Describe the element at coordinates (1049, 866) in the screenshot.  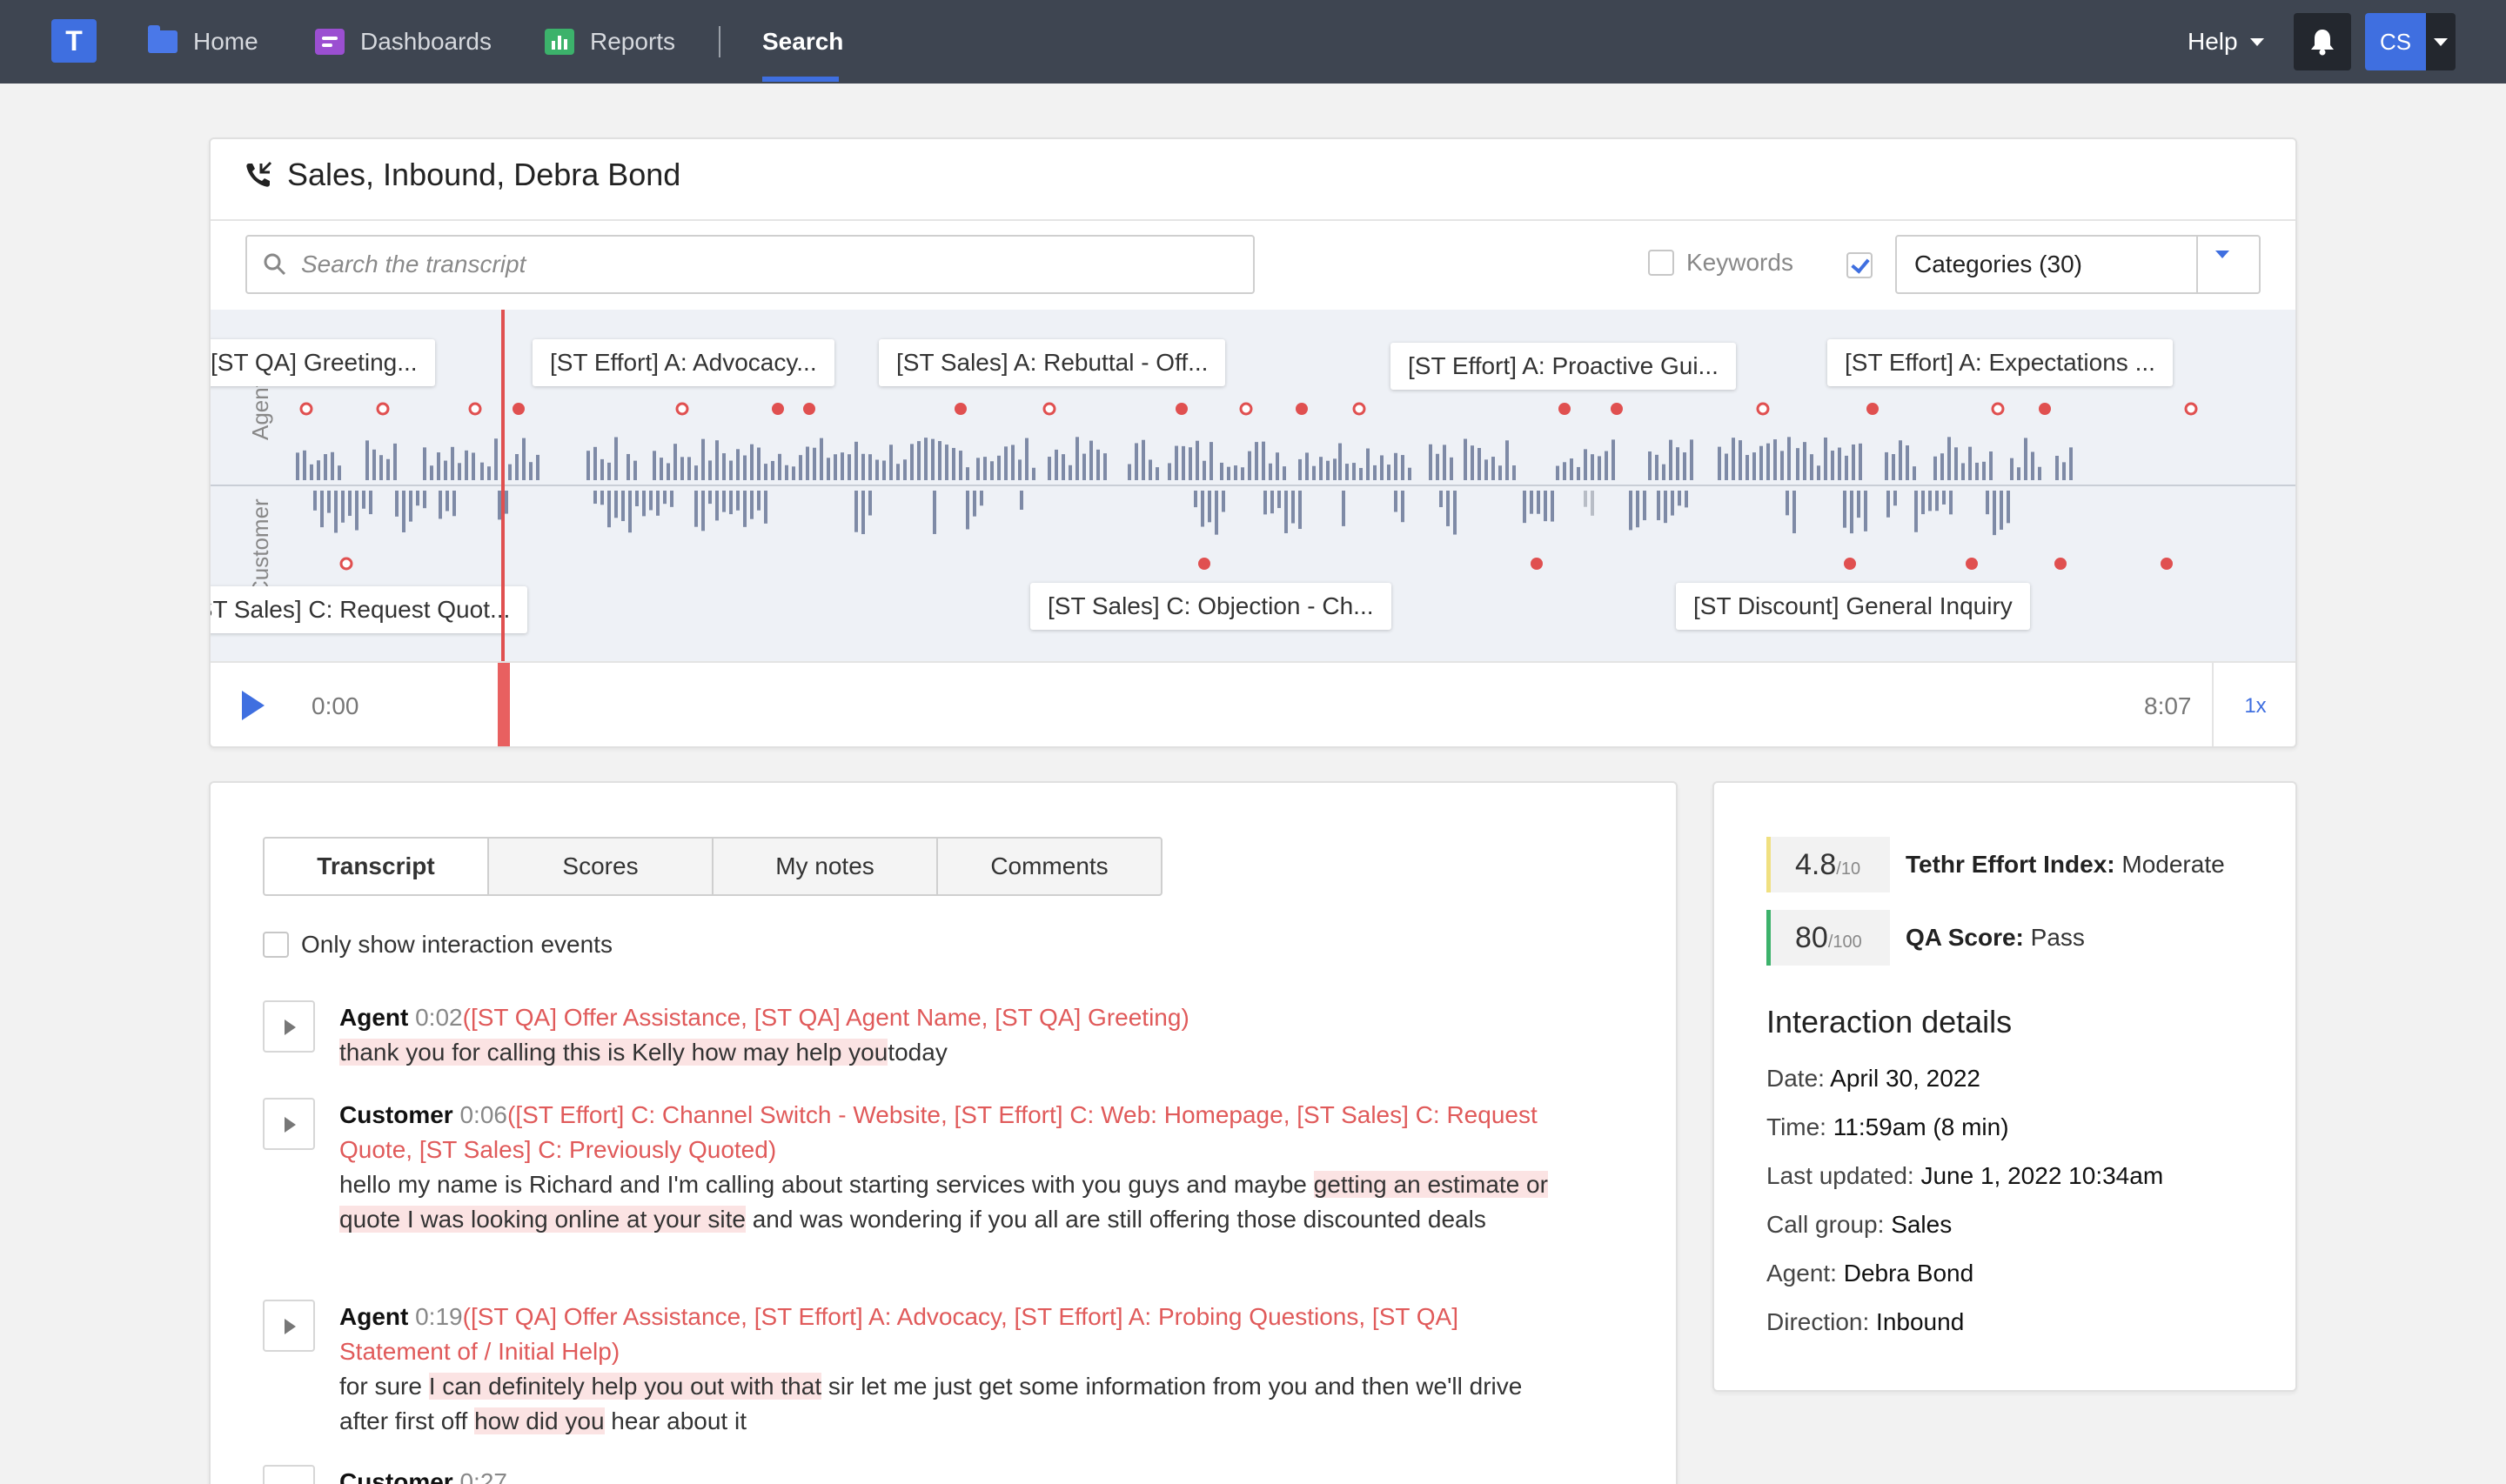
I see `tab-comments: Comments` at that location.